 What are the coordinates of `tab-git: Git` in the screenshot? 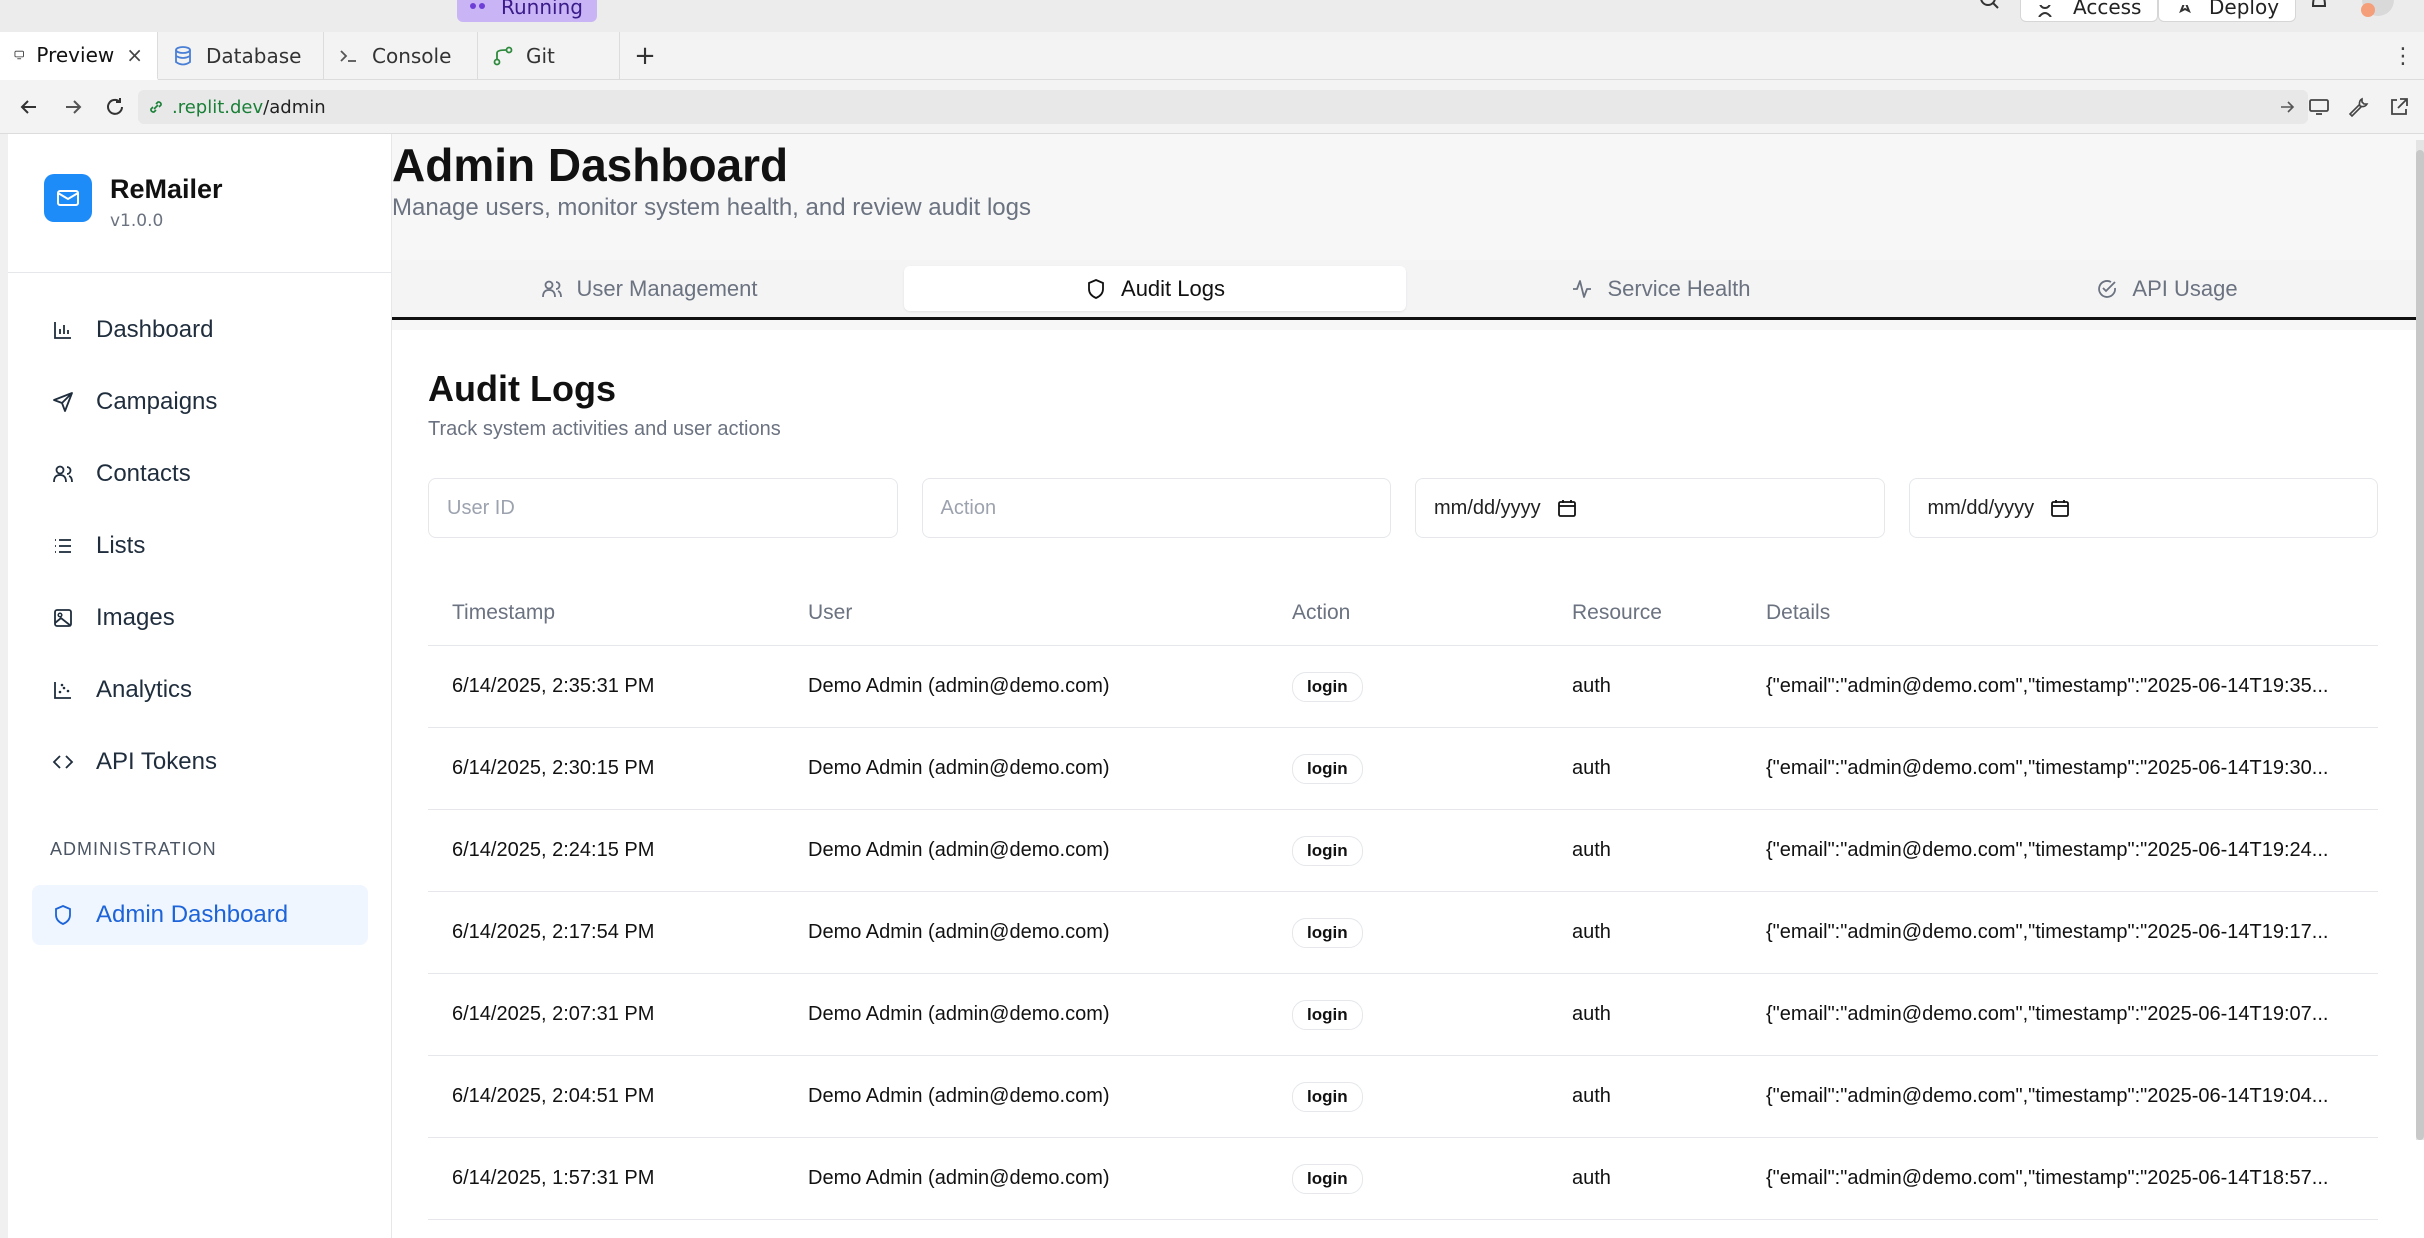 It's located at (549, 56).